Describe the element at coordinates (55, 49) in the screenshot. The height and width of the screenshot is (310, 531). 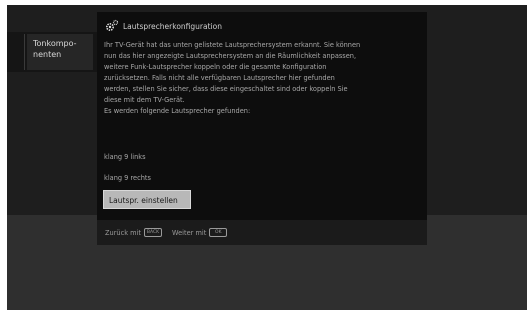
I see `side-menu-item-label: Tonkompo- nenten` at that location.